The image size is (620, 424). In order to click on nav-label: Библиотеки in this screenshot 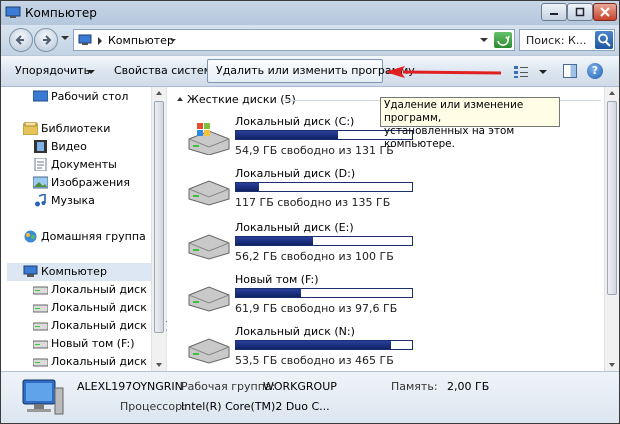, I will do `click(76, 128)`.